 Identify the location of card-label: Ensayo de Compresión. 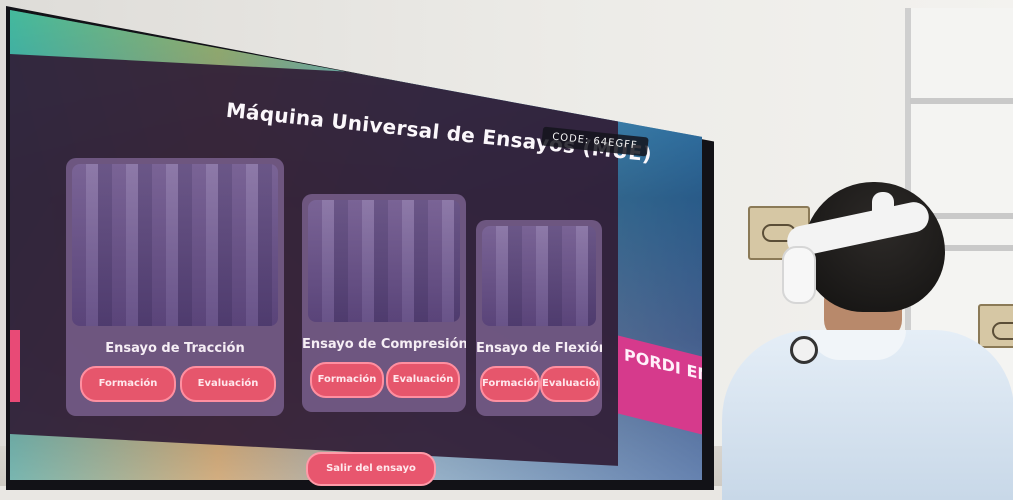
(384, 344).